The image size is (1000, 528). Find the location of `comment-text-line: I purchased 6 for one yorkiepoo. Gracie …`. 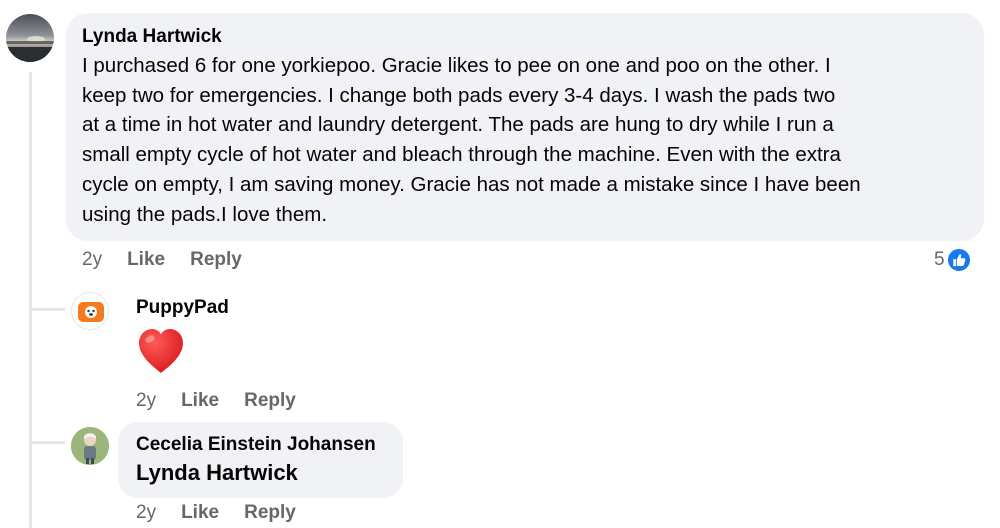

comment-text-line: I purchased 6 for one yorkiepoo. Gracie … is located at coordinates (456, 65).